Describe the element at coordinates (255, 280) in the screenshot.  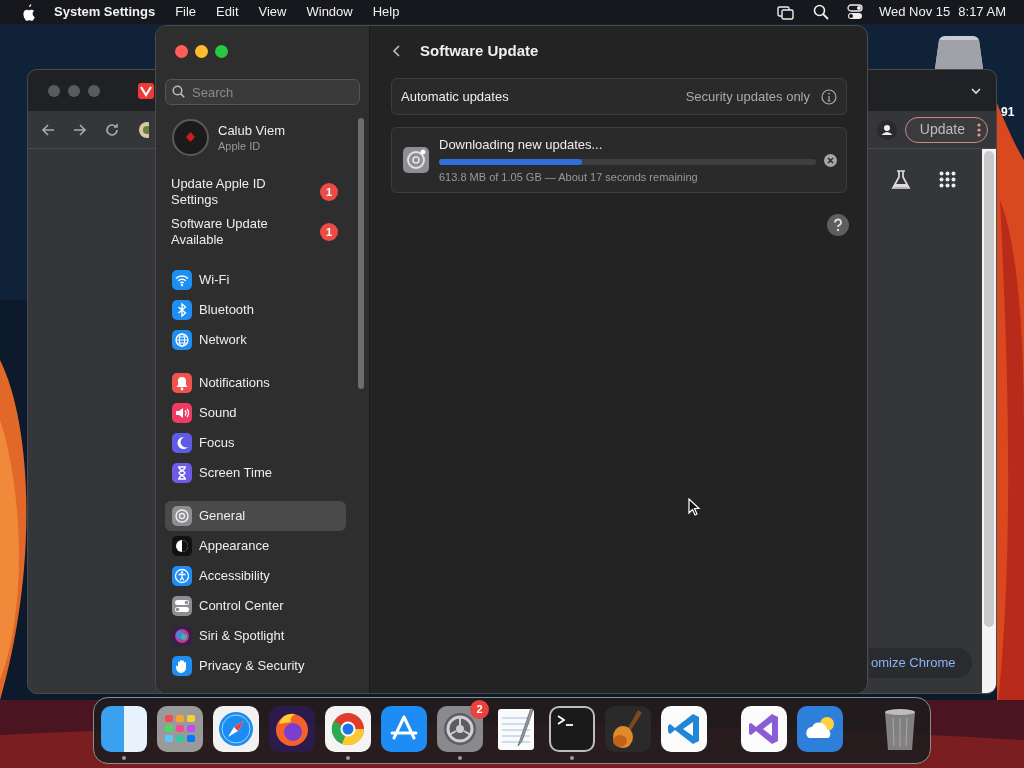
I see `sidebar-item: Wi-Fi` at that location.